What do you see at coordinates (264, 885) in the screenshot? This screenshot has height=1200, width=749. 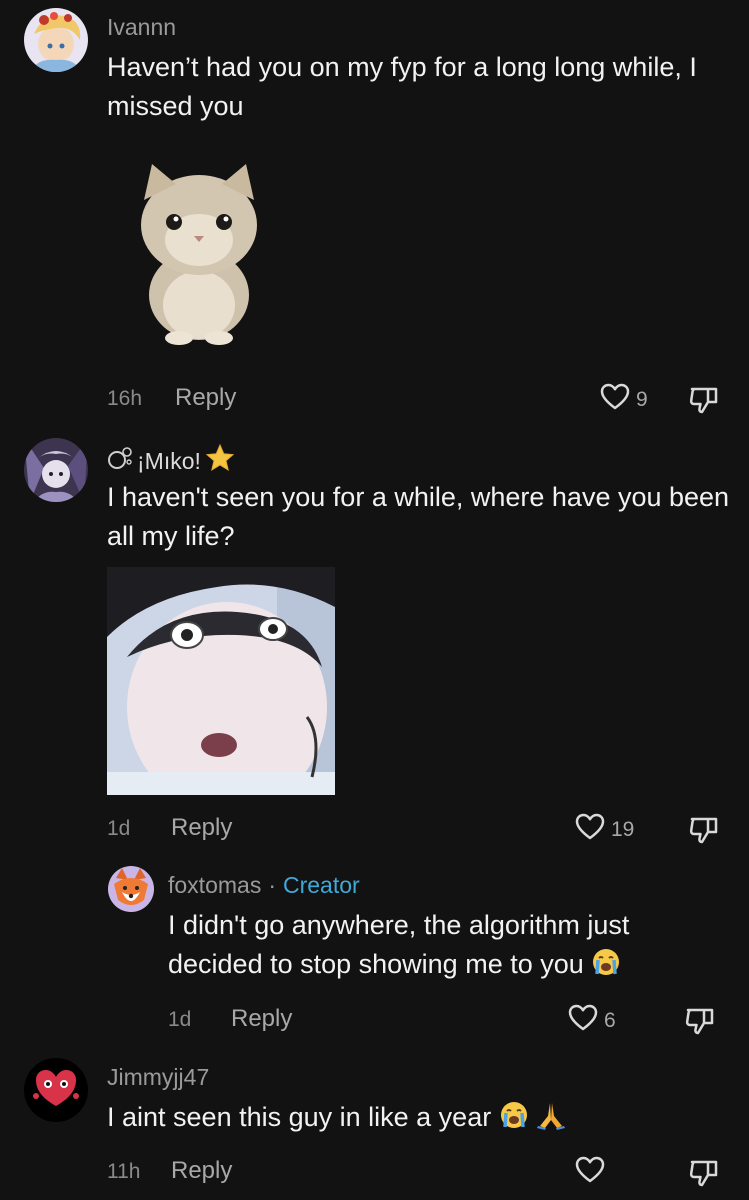 I see `username-row: foxtomas · Creator` at bounding box center [264, 885].